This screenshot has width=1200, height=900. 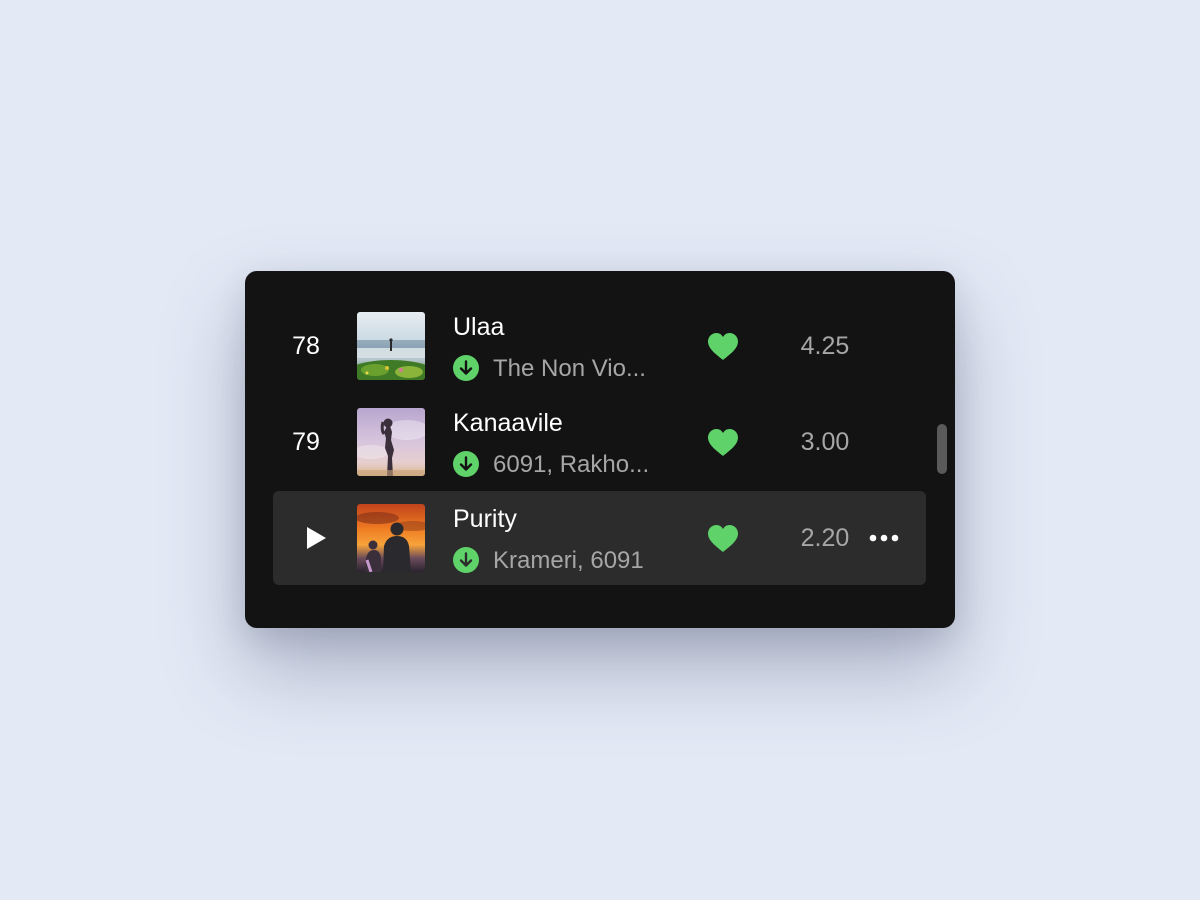 I want to click on track-row-active: Purity Krameri, 6091 2.20, so click(x=599, y=538).